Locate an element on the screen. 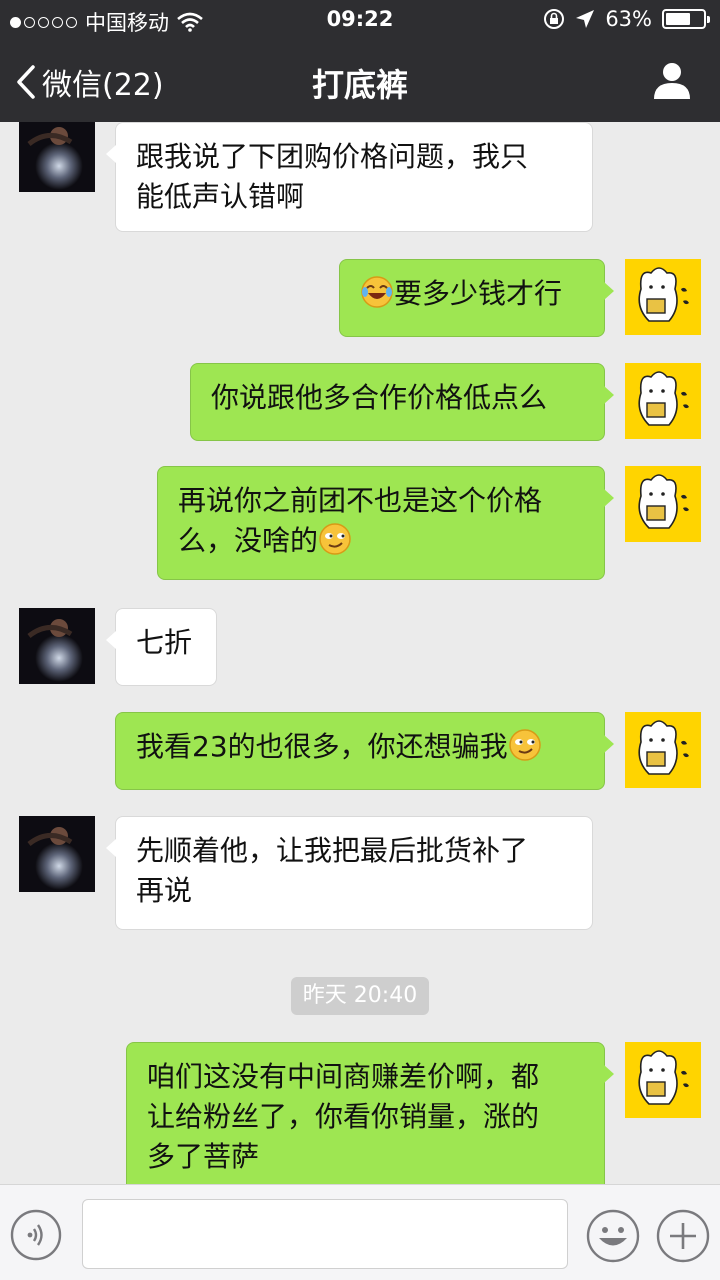  voice-icon is located at coordinates (36, 1235).